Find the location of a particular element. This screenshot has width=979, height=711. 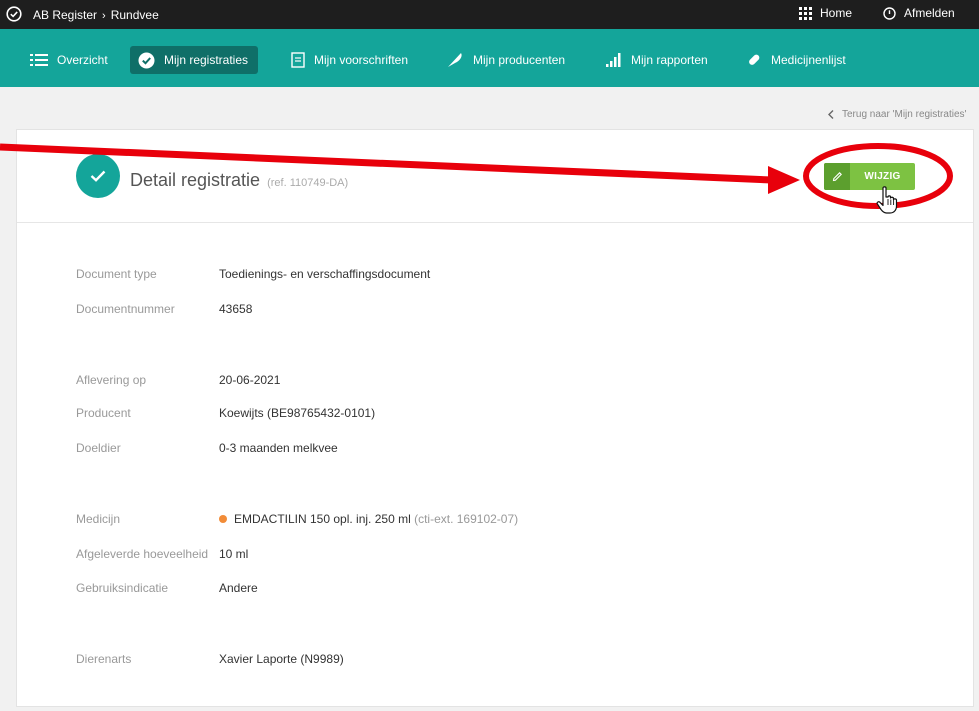

nav-label: Mijn rapporten is located at coordinates (669, 60).